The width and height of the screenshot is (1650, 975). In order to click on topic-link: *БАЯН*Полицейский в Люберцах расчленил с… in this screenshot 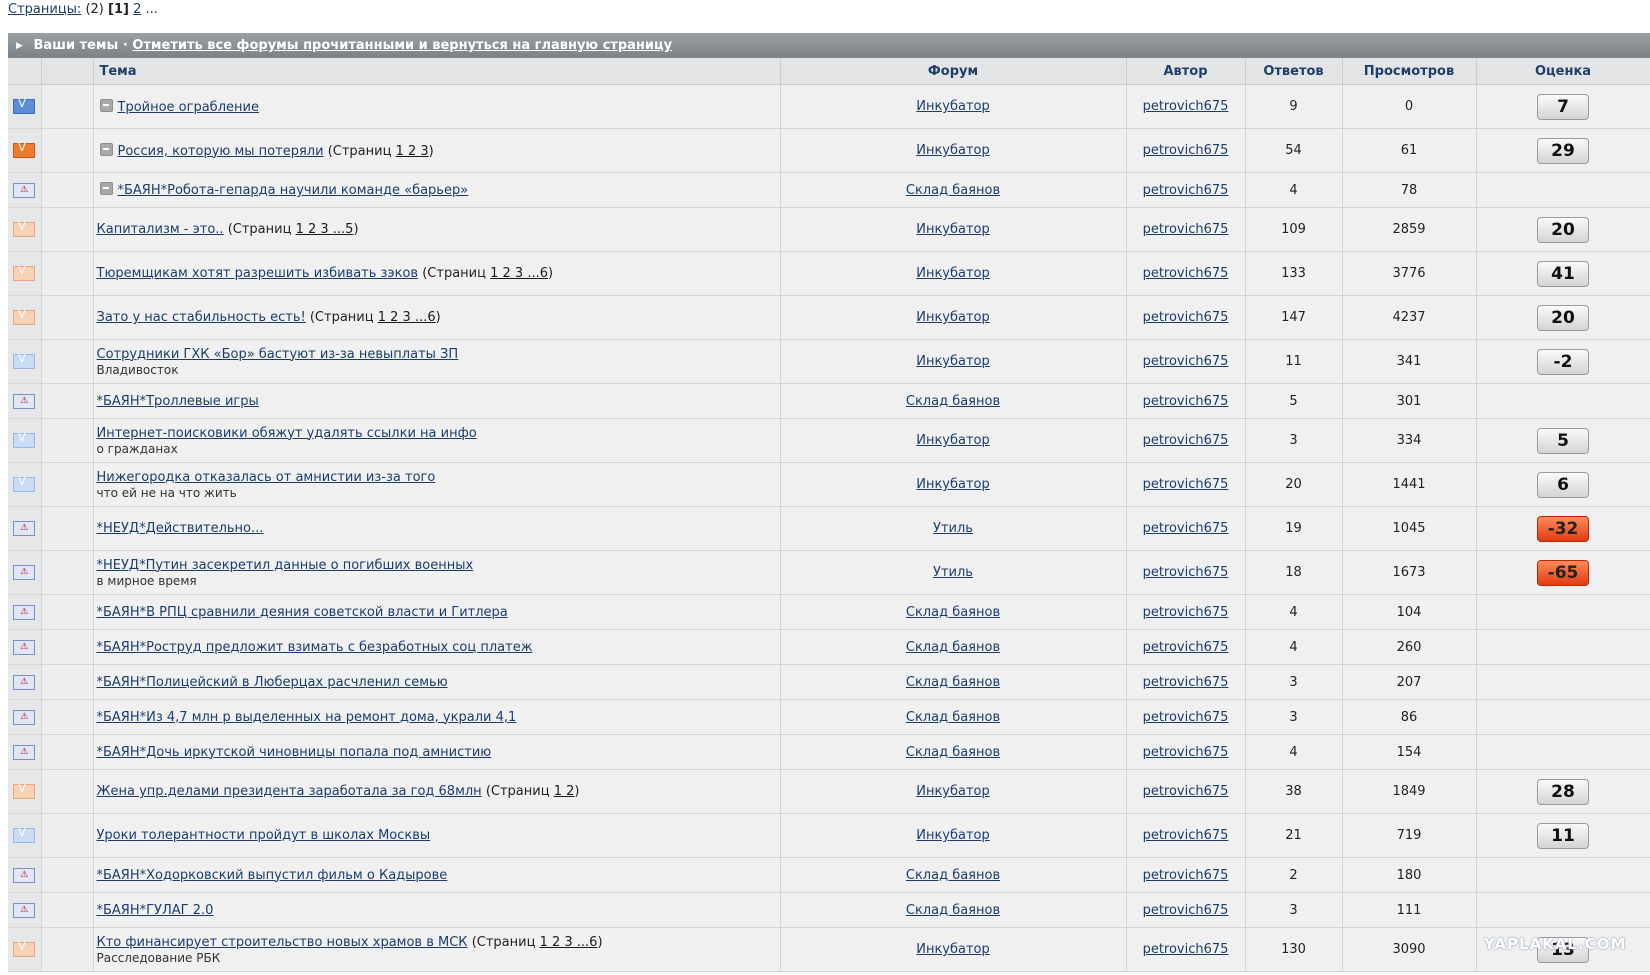, I will do `click(272, 682)`.